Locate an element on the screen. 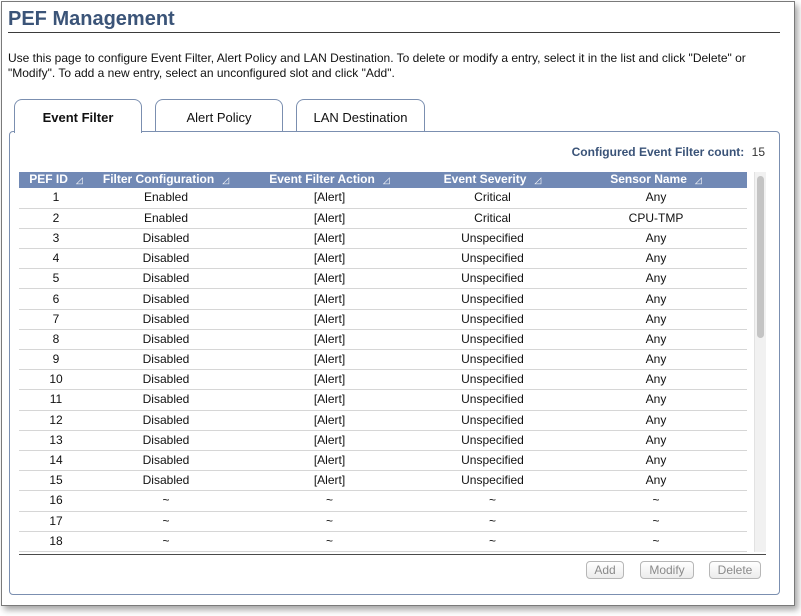  table-row: 17 ~ ~ ~ ~ is located at coordinates (383, 521).